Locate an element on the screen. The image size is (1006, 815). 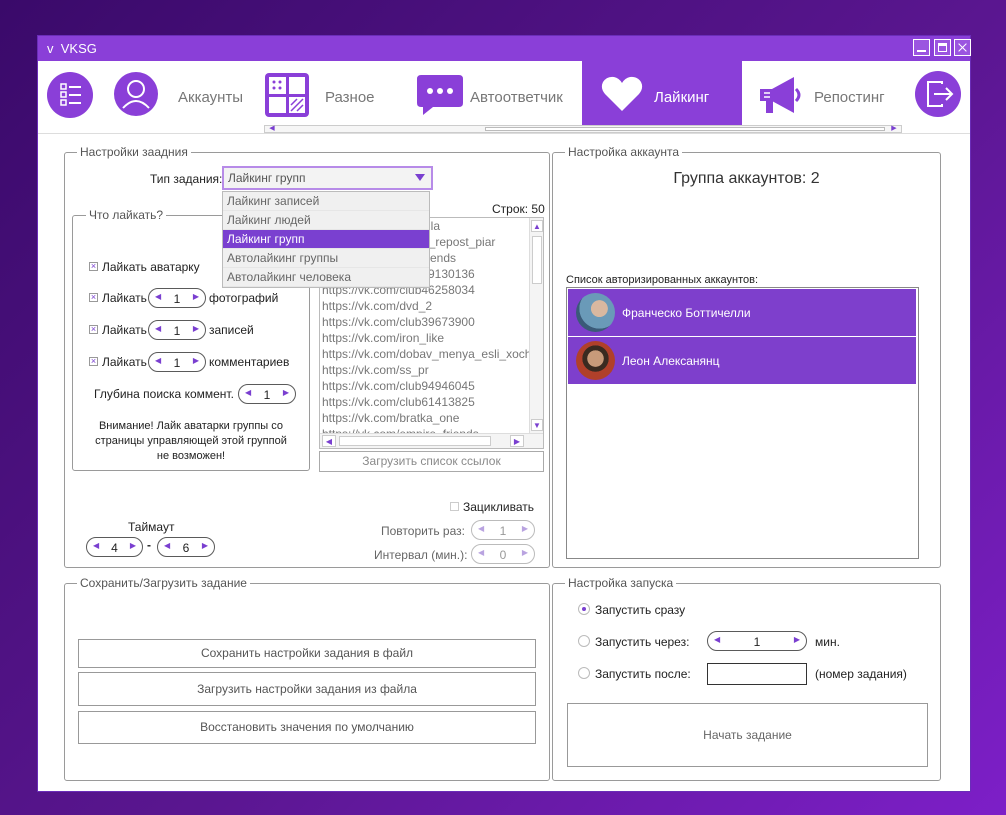
task-type-option: Автолайкинг группы is located at coordinates (326, 258).